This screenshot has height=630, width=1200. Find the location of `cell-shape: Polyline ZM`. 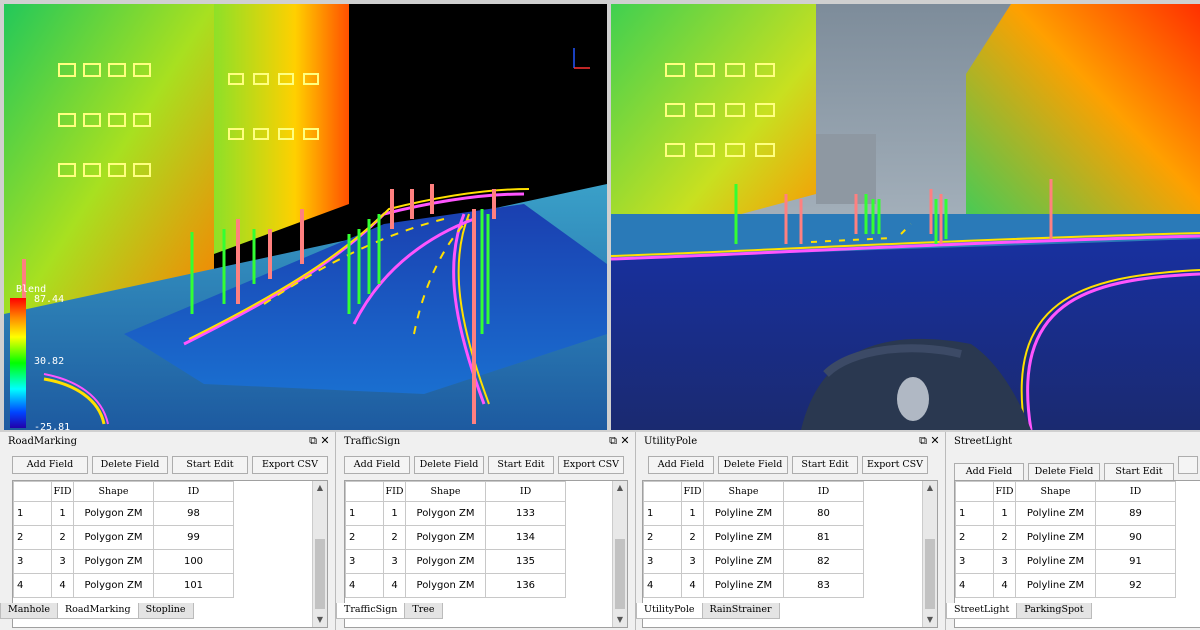

cell-shape: Polyline ZM is located at coordinates (743, 513).